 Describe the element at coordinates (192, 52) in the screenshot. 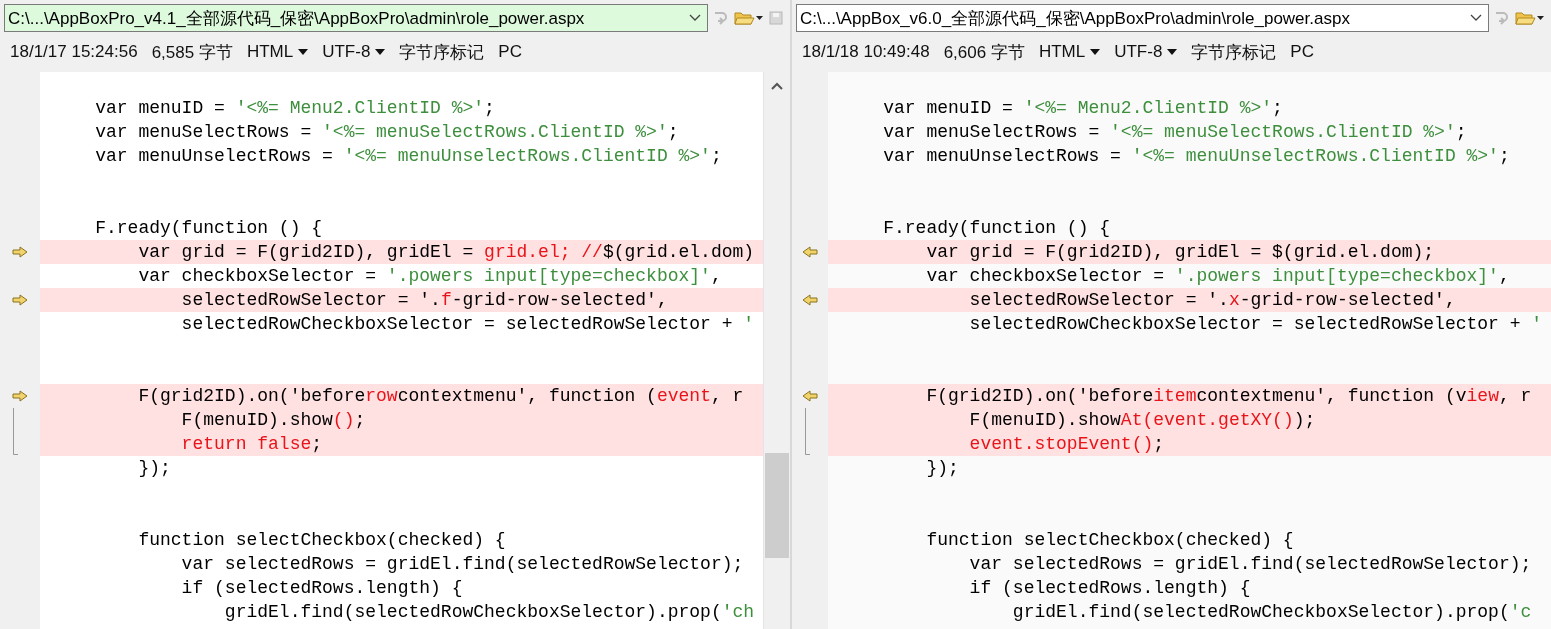

I see `status-text: 6,585 字节` at that location.